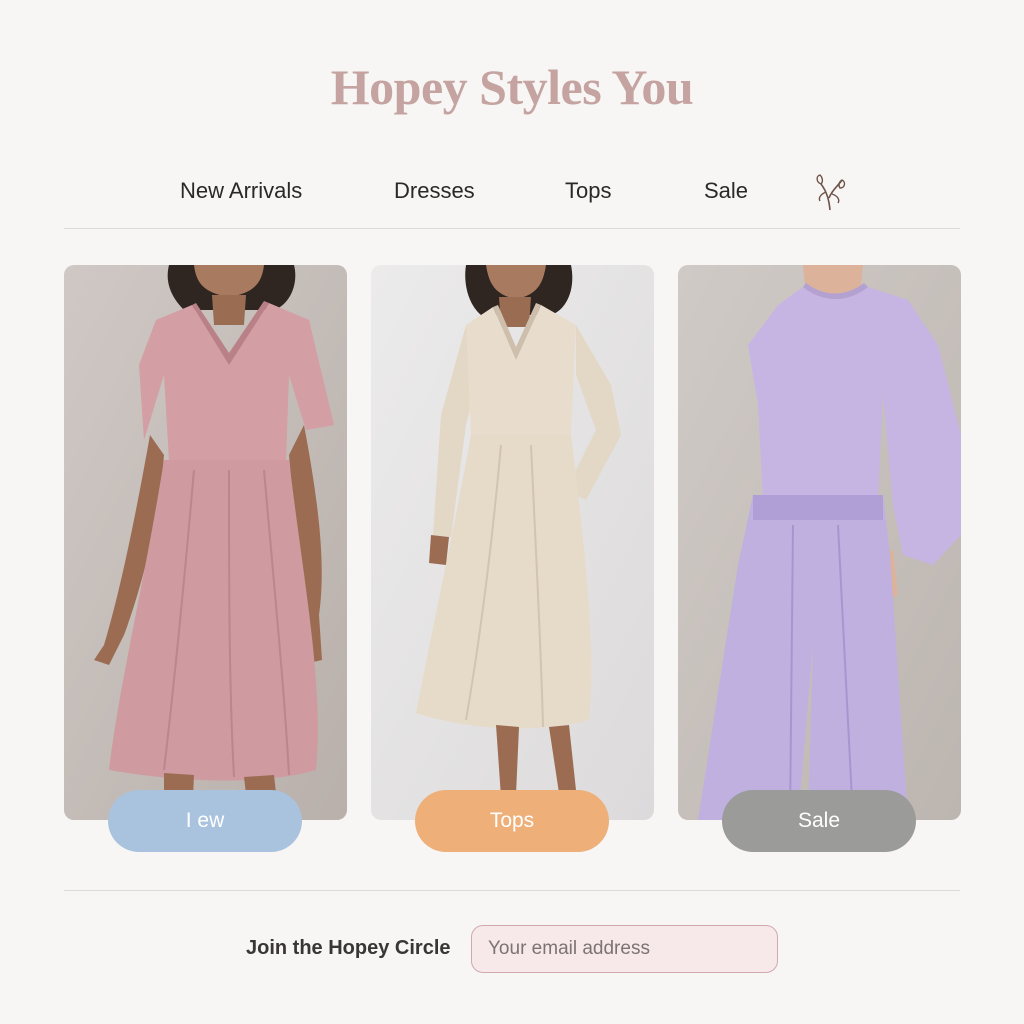 Image resolution: width=1024 pixels, height=1024 pixels. I want to click on product-image-lavender-outfit, so click(819, 542).